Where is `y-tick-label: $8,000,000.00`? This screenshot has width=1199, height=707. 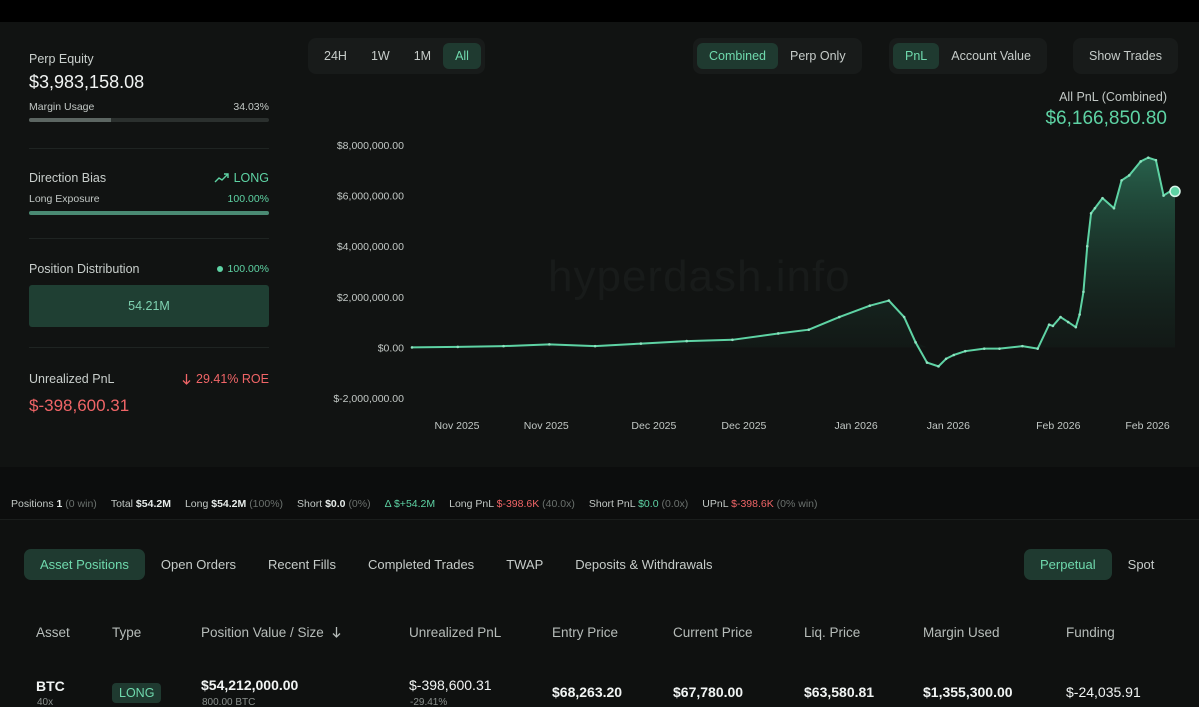 y-tick-label: $8,000,000.00 is located at coordinates (370, 146).